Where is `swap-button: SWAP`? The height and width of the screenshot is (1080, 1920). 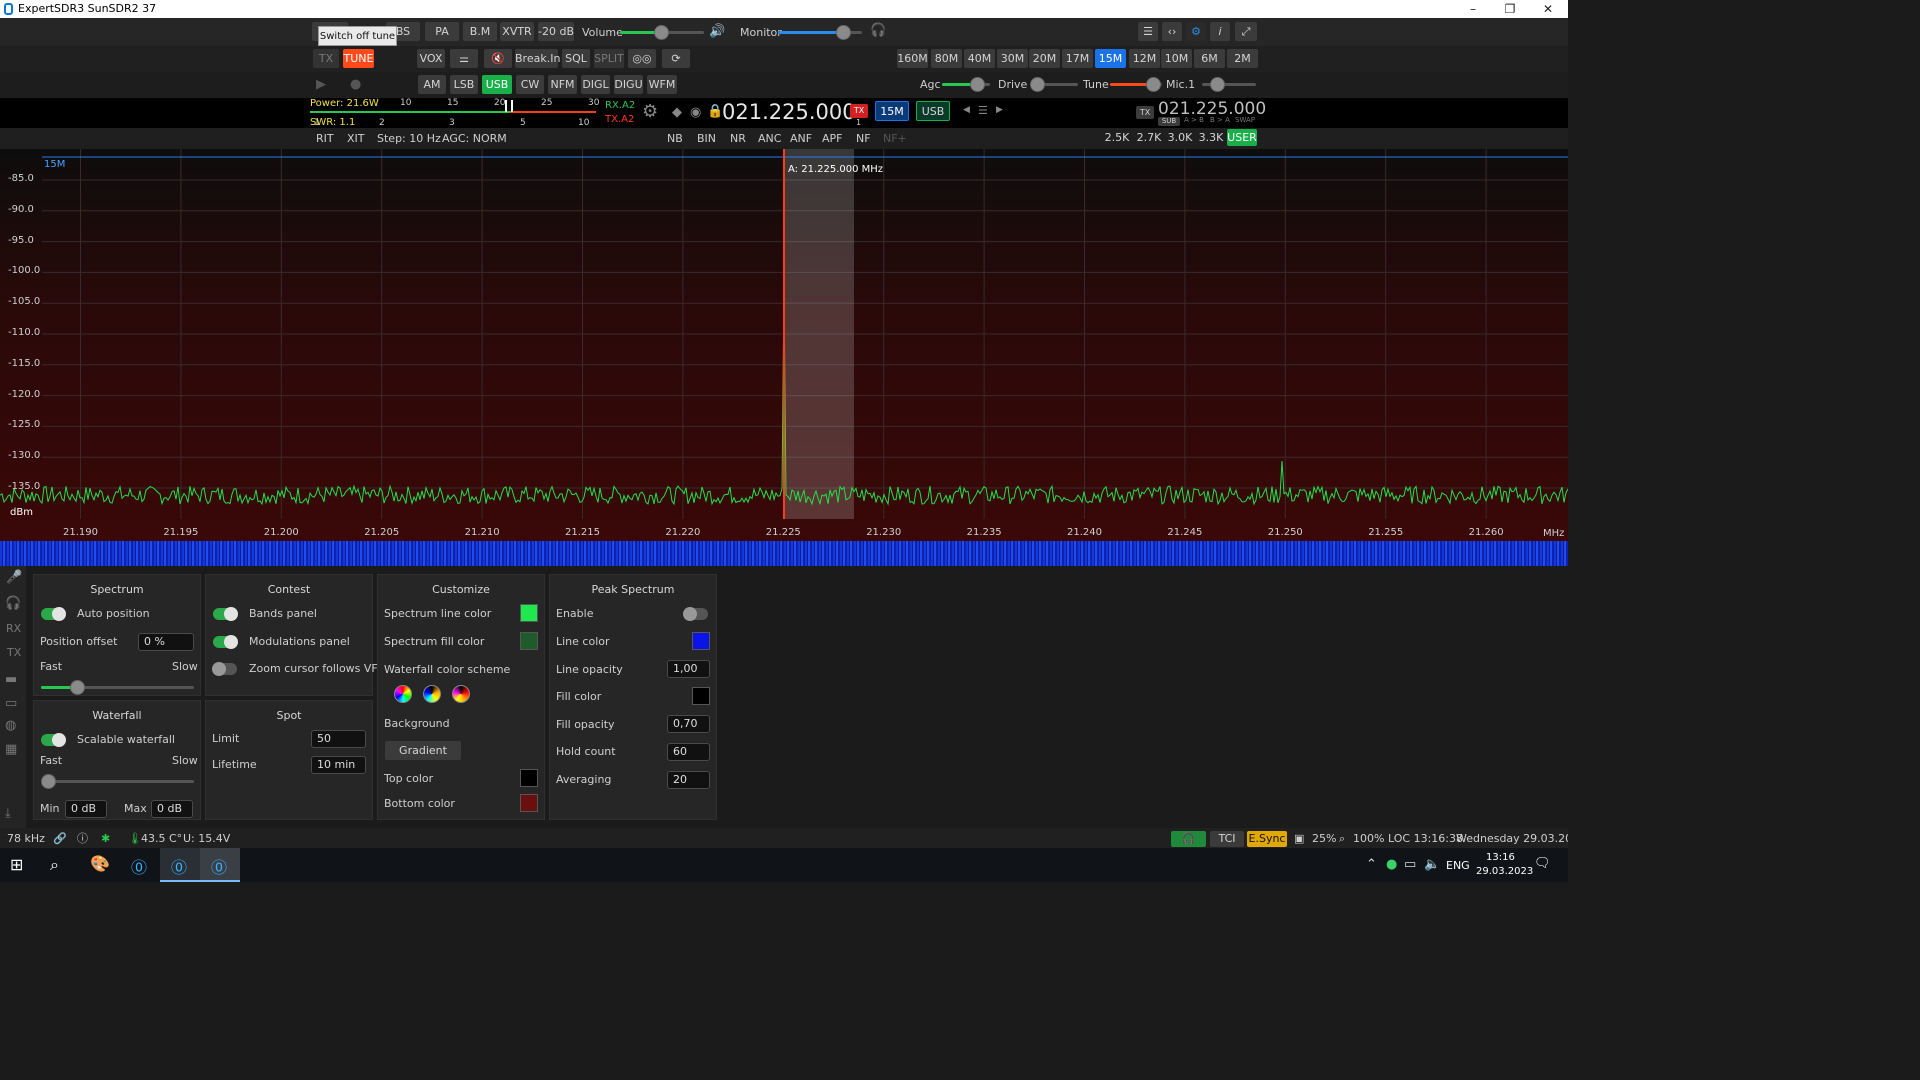 swap-button: SWAP is located at coordinates (1245, 120).